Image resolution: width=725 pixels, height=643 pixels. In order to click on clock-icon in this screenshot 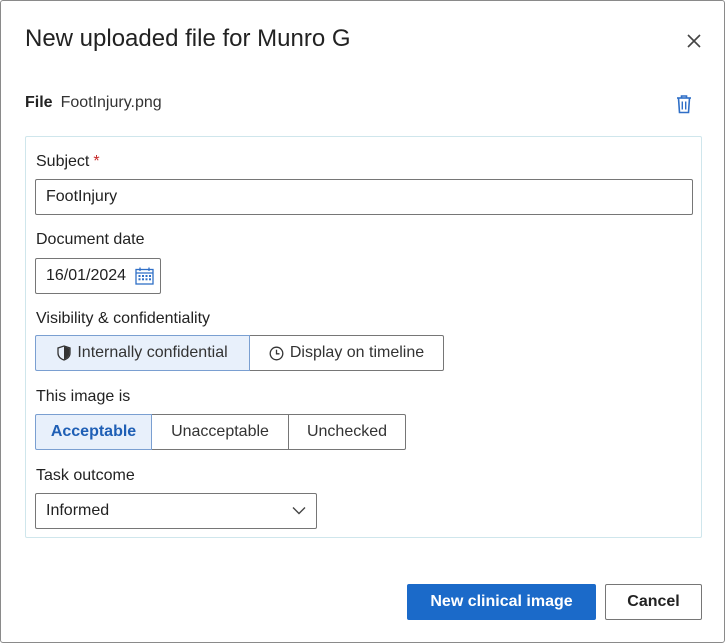, I will do `click(276, 353)`.